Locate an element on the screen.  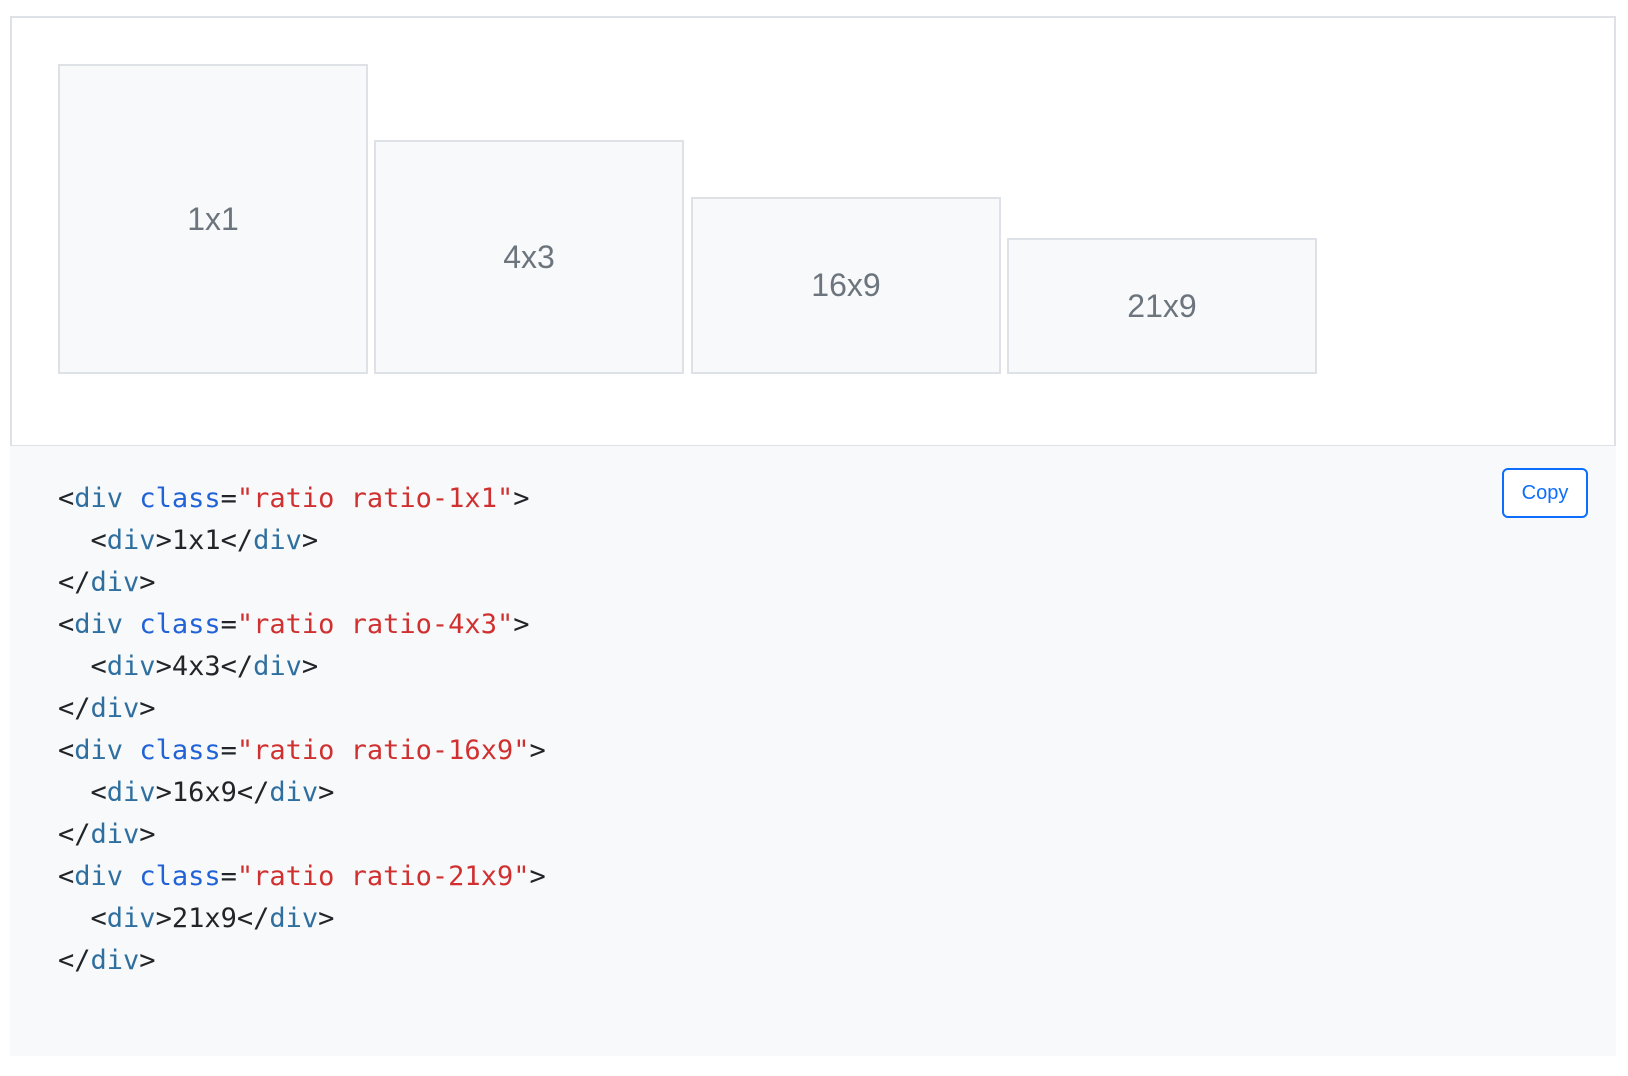
ratio-16x9-box: 16x9 is located at coordinates (846, 285).